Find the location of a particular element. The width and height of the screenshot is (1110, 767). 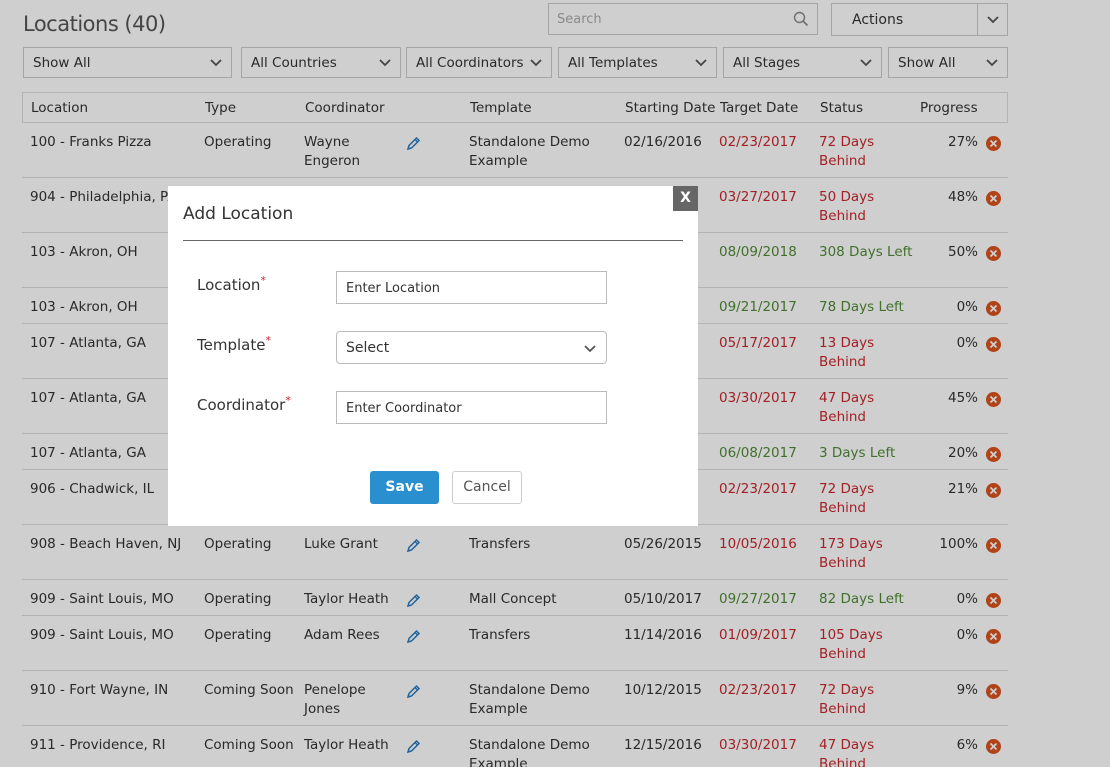

dialog-title: Add Location is located at coordinates (238, 214).